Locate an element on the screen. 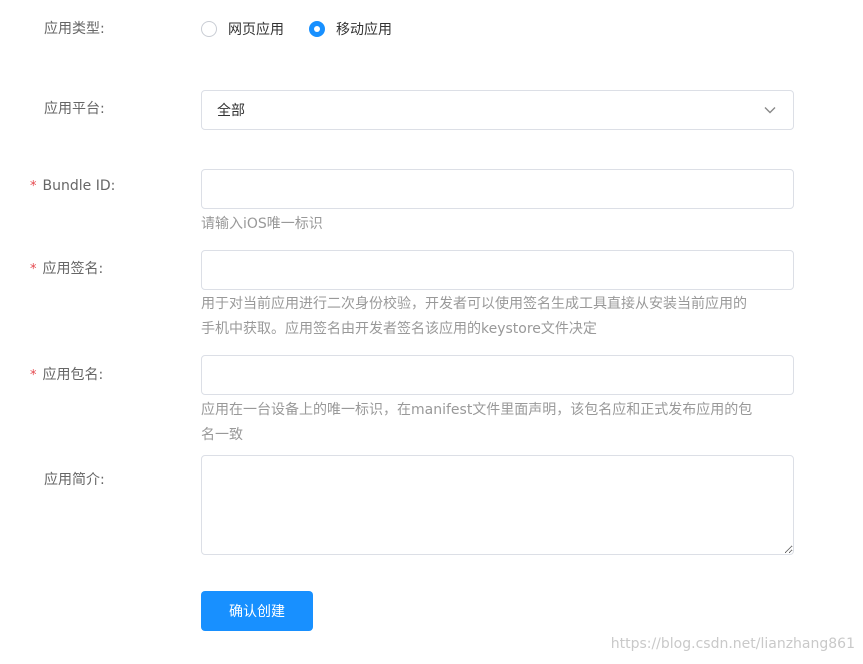  radio-checked-icon is located at coordinates (317, 29).